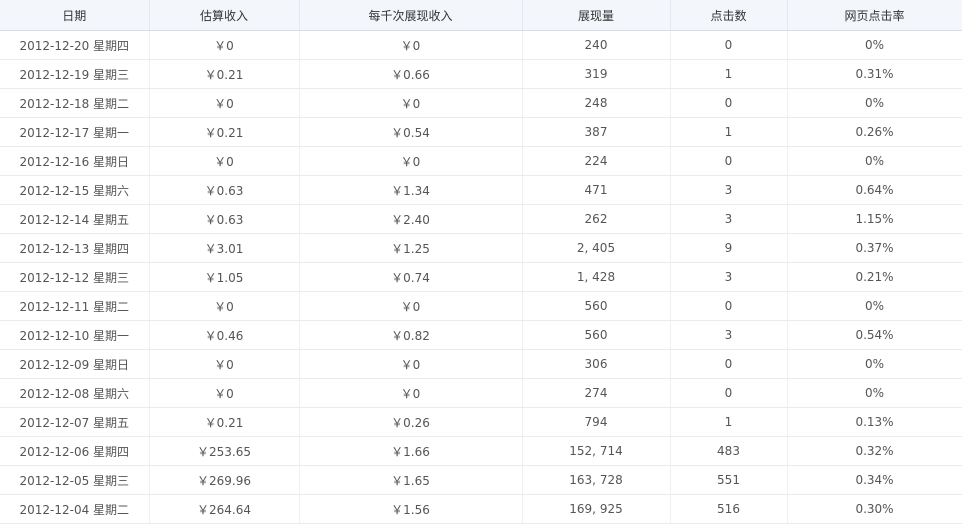 The width and height of the screenshot is (965, 526). What do you see at coordinates (75, 393) in the screenshot?
I see `cell-date: 2012-12-08 星期六` at bounding box center [75, 393].